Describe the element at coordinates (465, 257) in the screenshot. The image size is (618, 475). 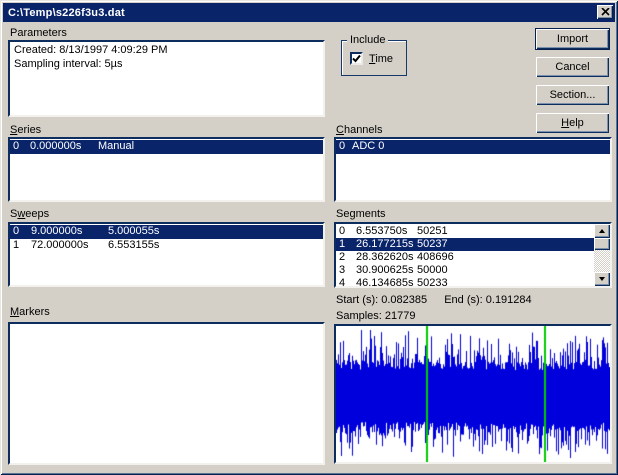
I see `list-item: 2 28.362620s 408696` at that location.